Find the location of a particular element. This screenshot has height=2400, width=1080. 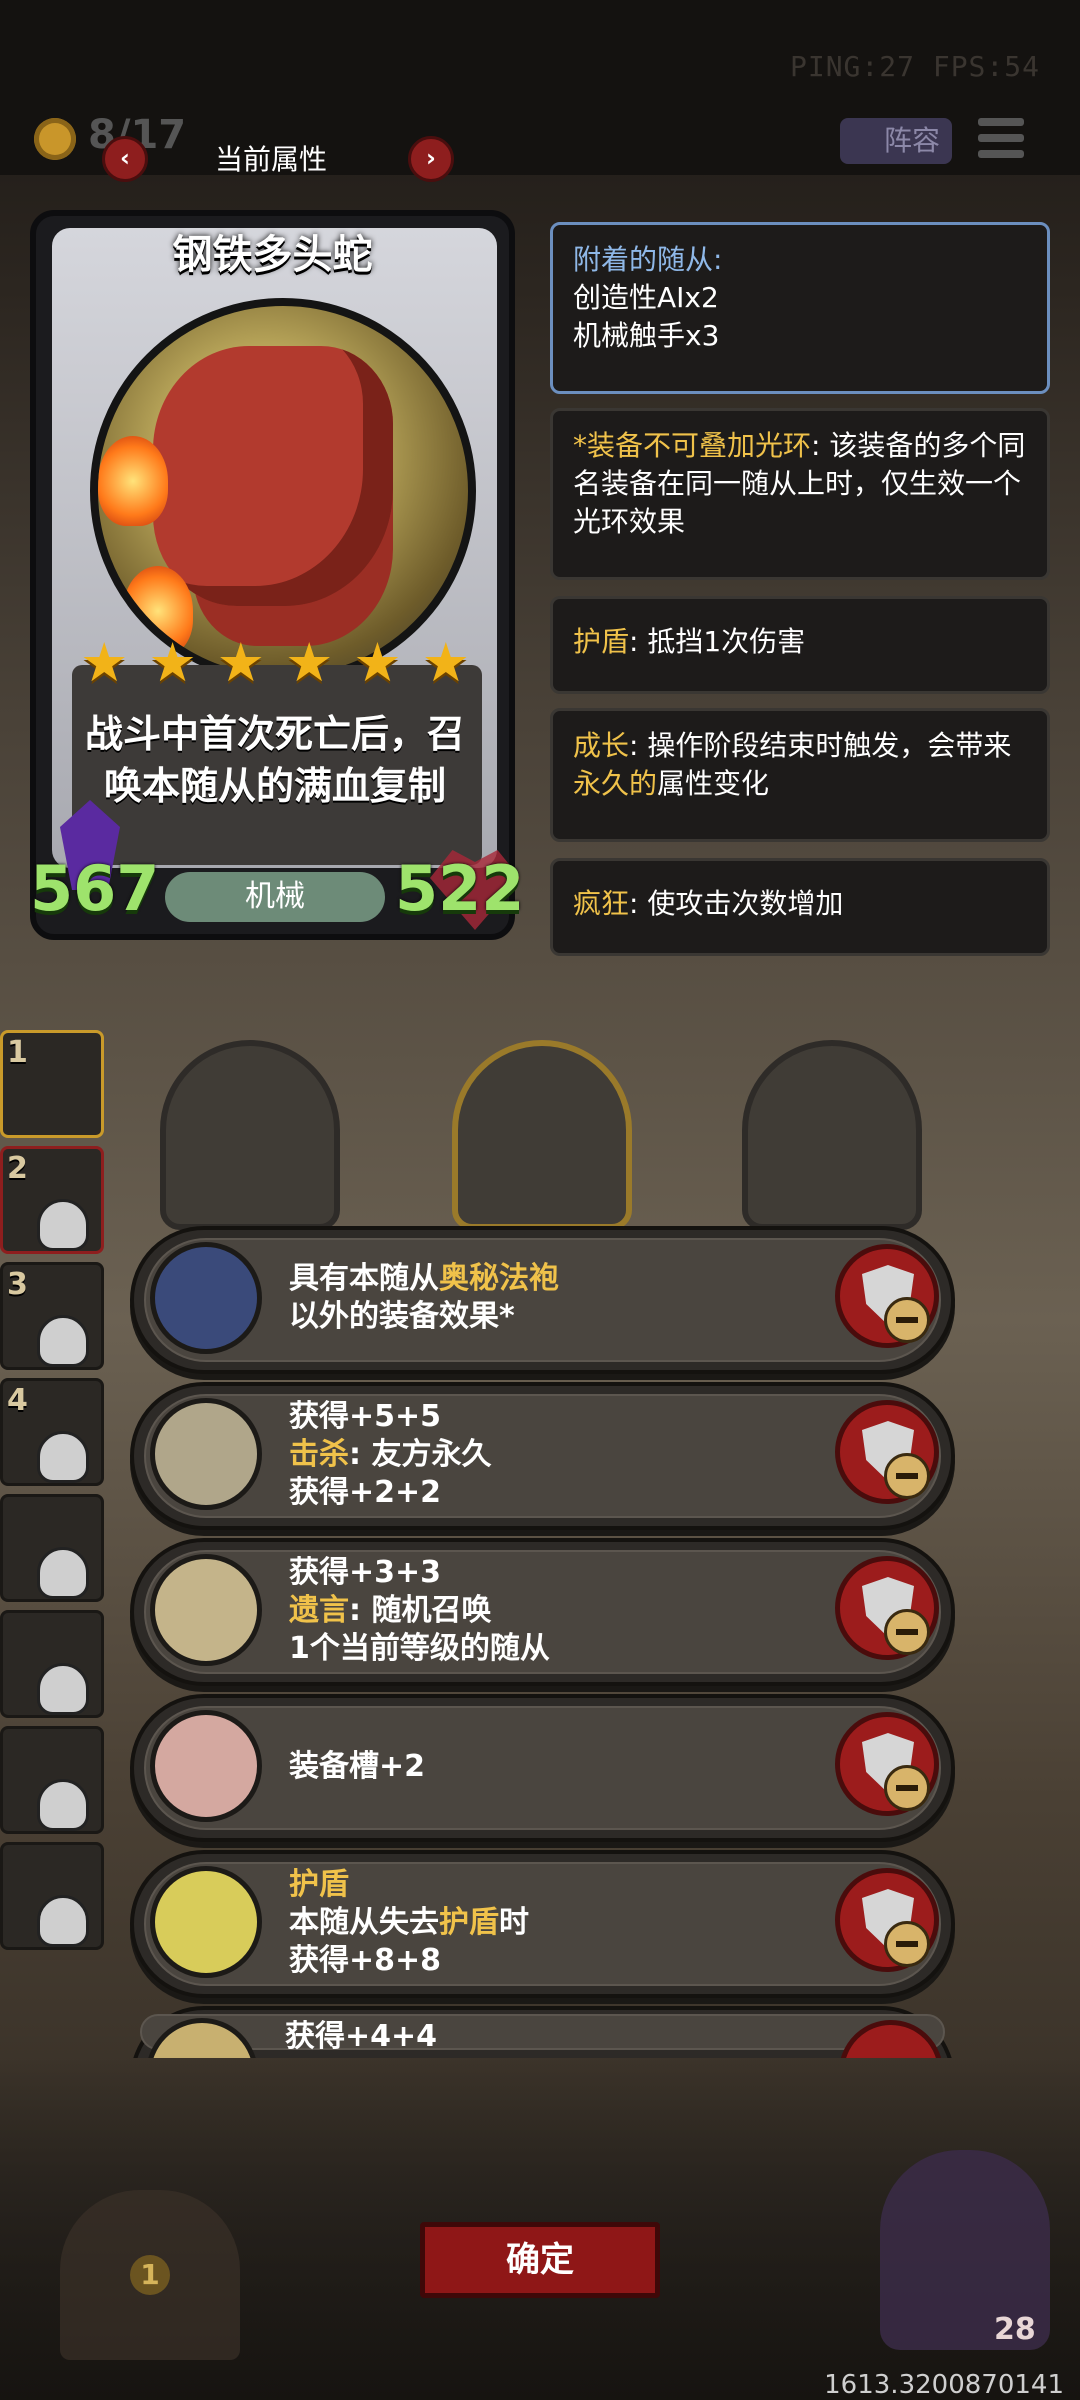

attack-value: 567 is located at coordinates (95, 888).